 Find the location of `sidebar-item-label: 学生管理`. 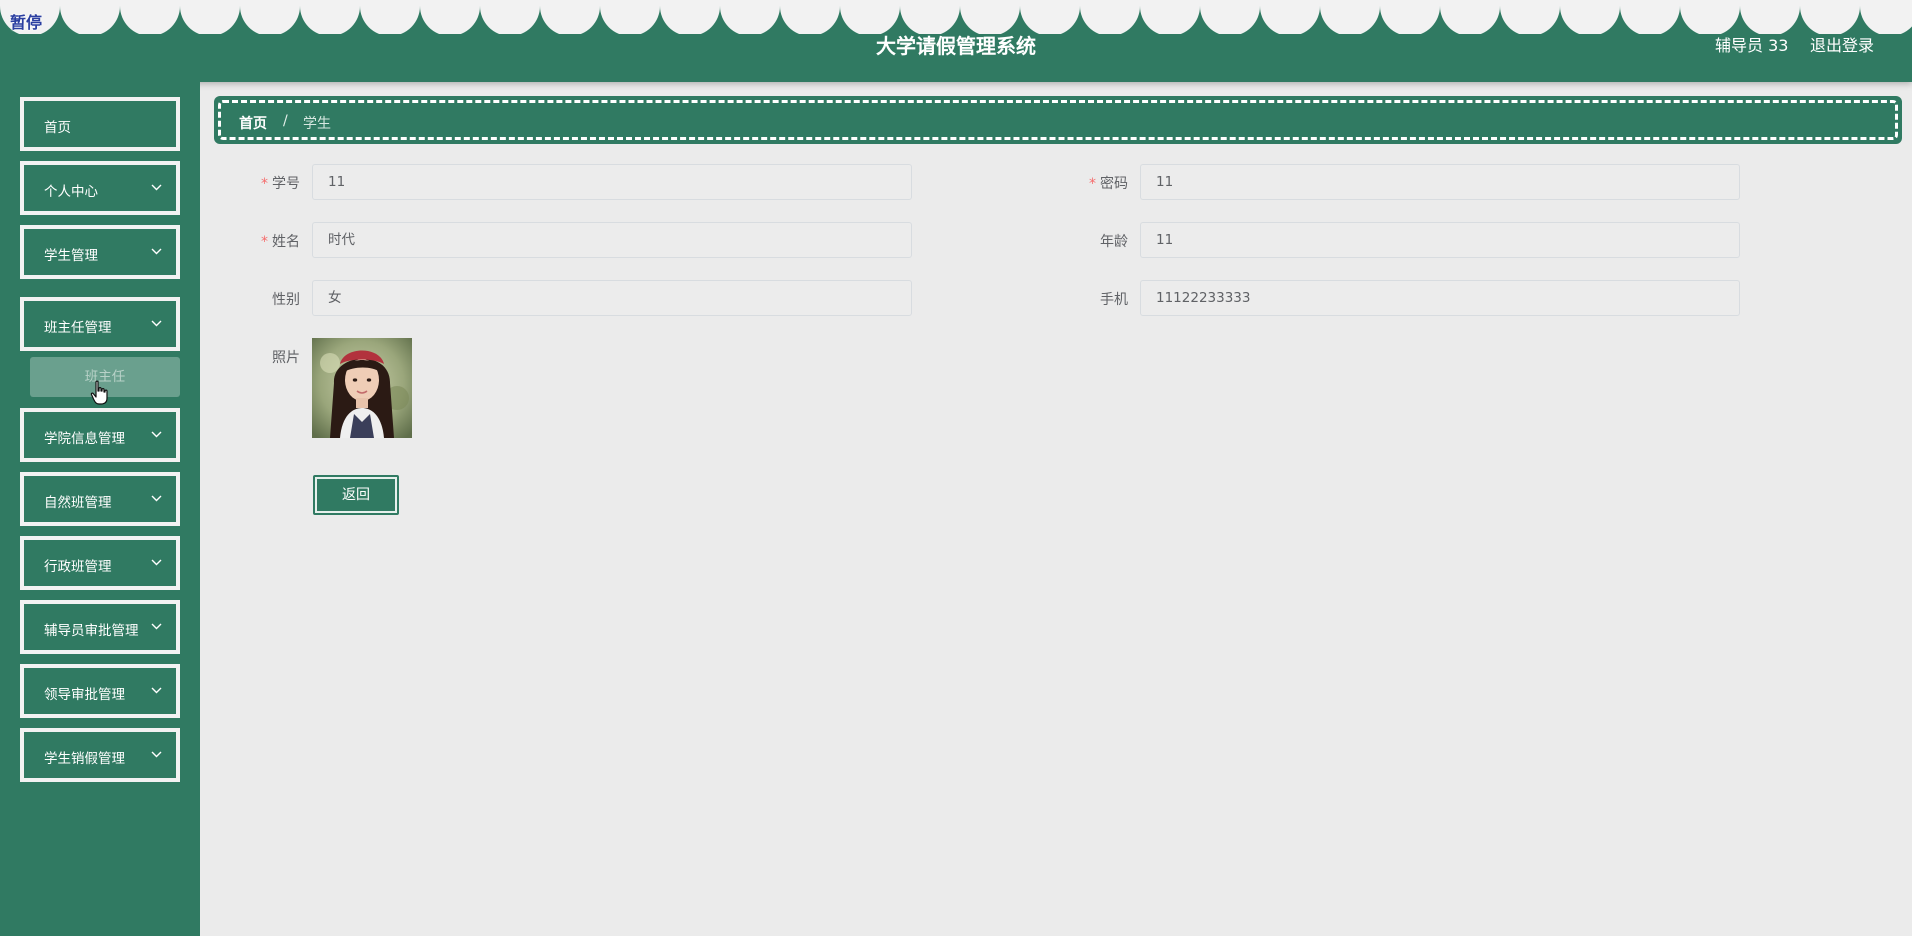

sidebar-item-label: 学生管理 is located at coordinates (71, 256).